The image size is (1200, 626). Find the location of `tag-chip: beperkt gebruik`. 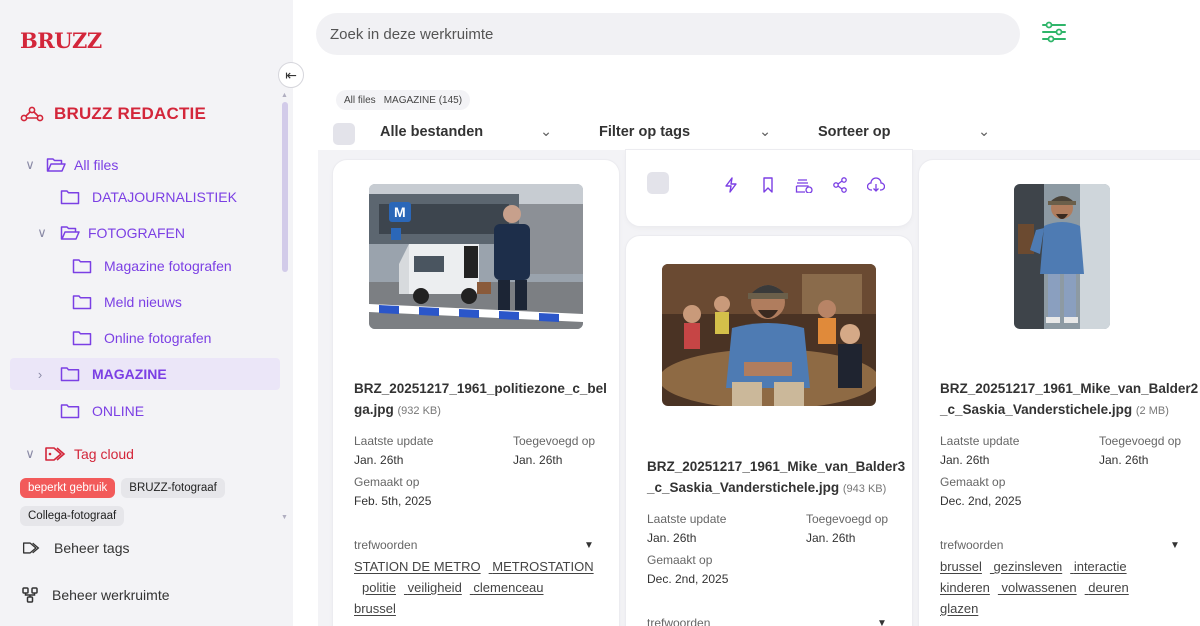

tag-chip: beperkt gebruik is located at coordinates (68, 488).